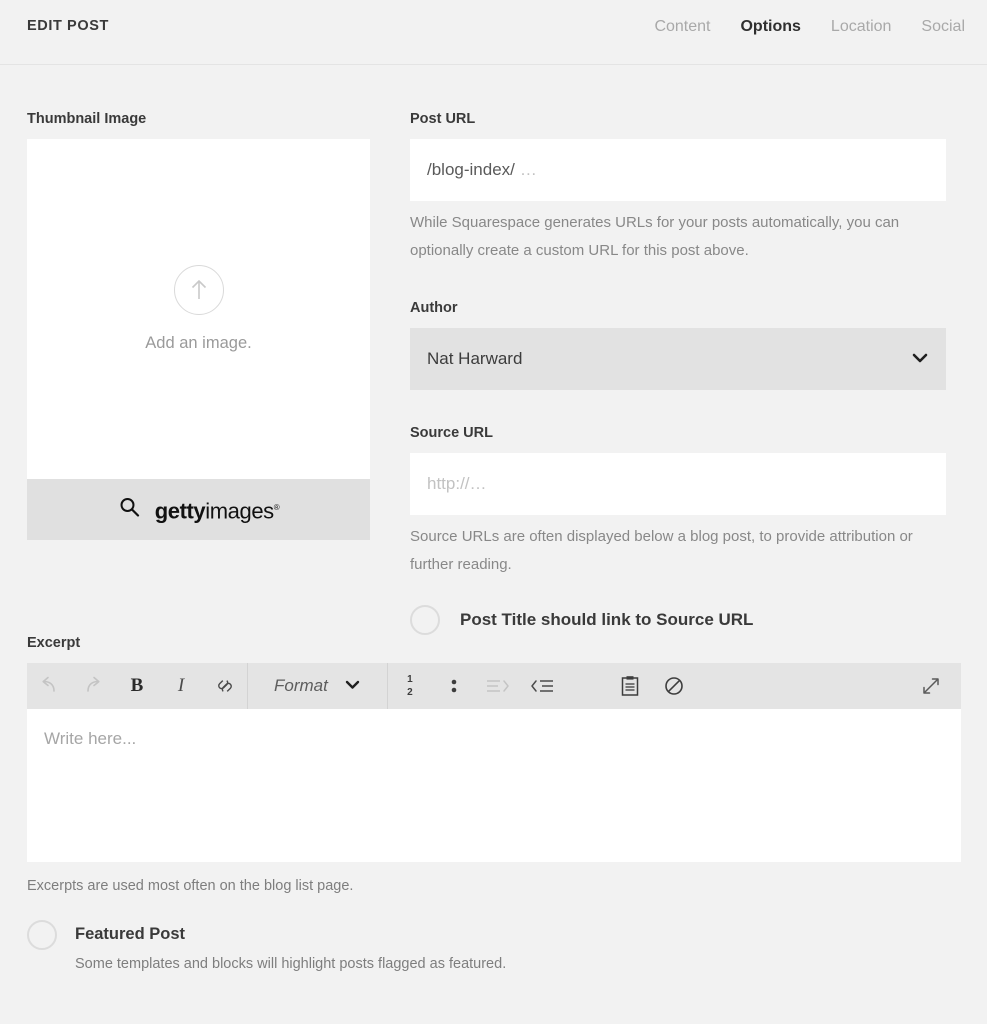 This screenshot has height=1024, width=987. I want to click on bulleted-list-icon, so click(454, 686).